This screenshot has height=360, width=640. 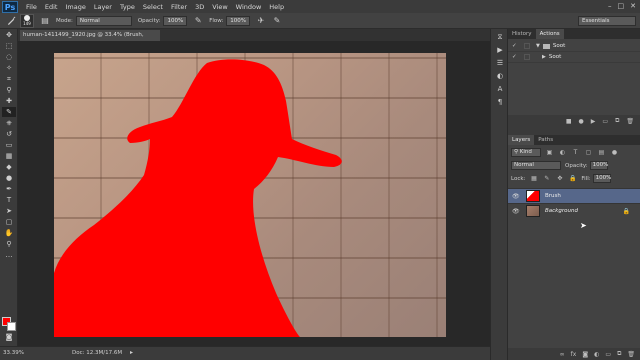 What do you see at coordinates (9, 189) in the screenshot?
I see `pen-tool-icon: ✒` at bounding box center [9, 189].